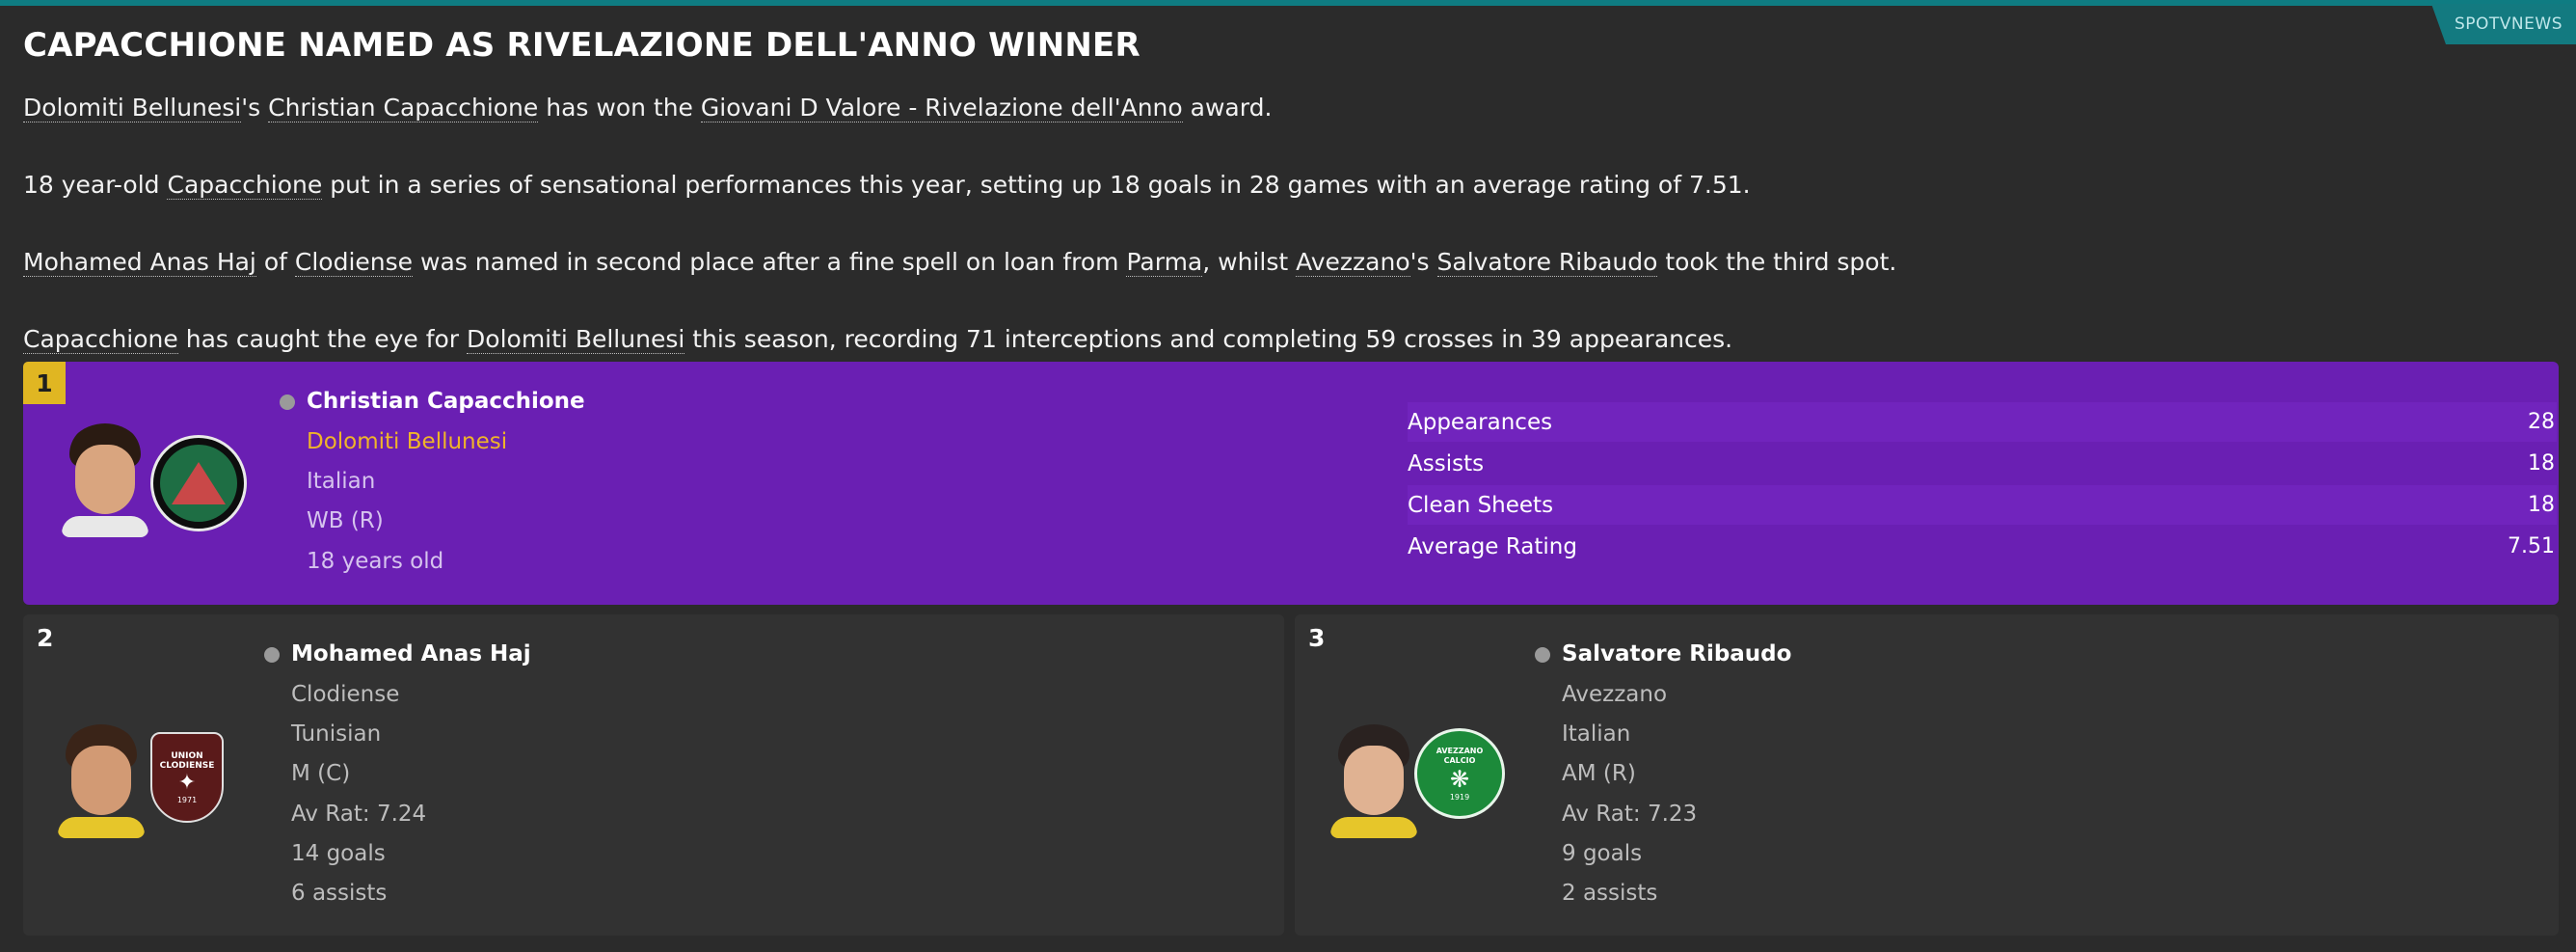 The height and width of the screenshot is (952, 2576). Describe the element at coordinates (2532, 546) in the screenshot. I see `stat-value: 7.51` at that location.